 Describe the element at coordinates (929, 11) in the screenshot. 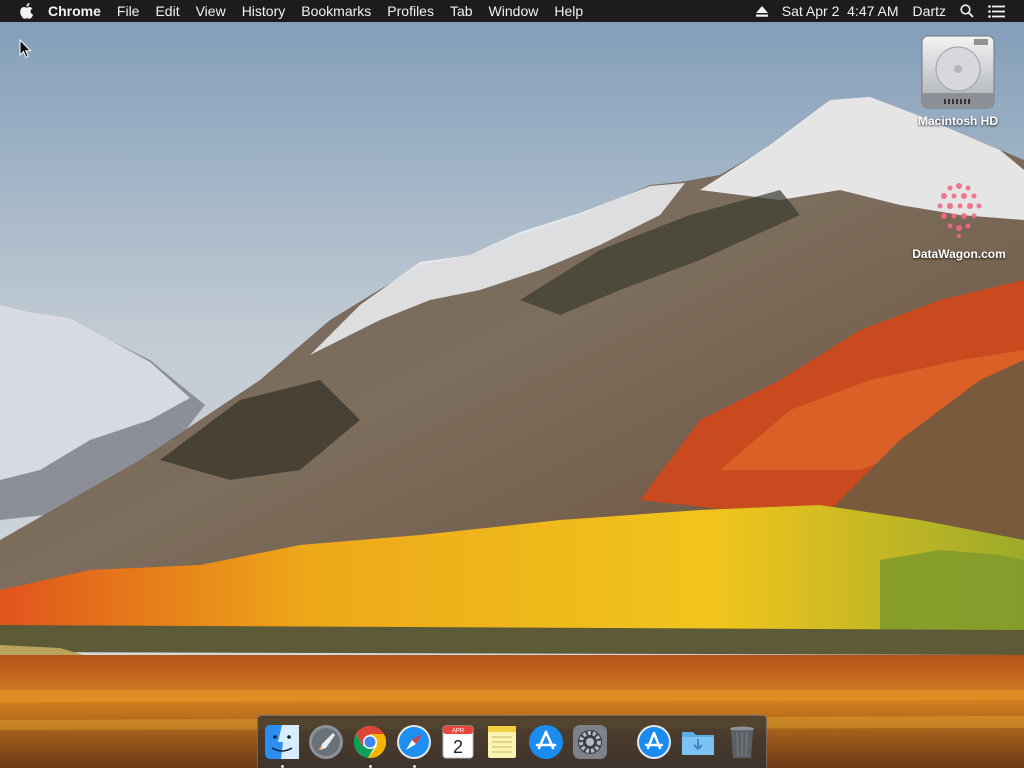

I see `user-name-menu: Dartz` at that location.